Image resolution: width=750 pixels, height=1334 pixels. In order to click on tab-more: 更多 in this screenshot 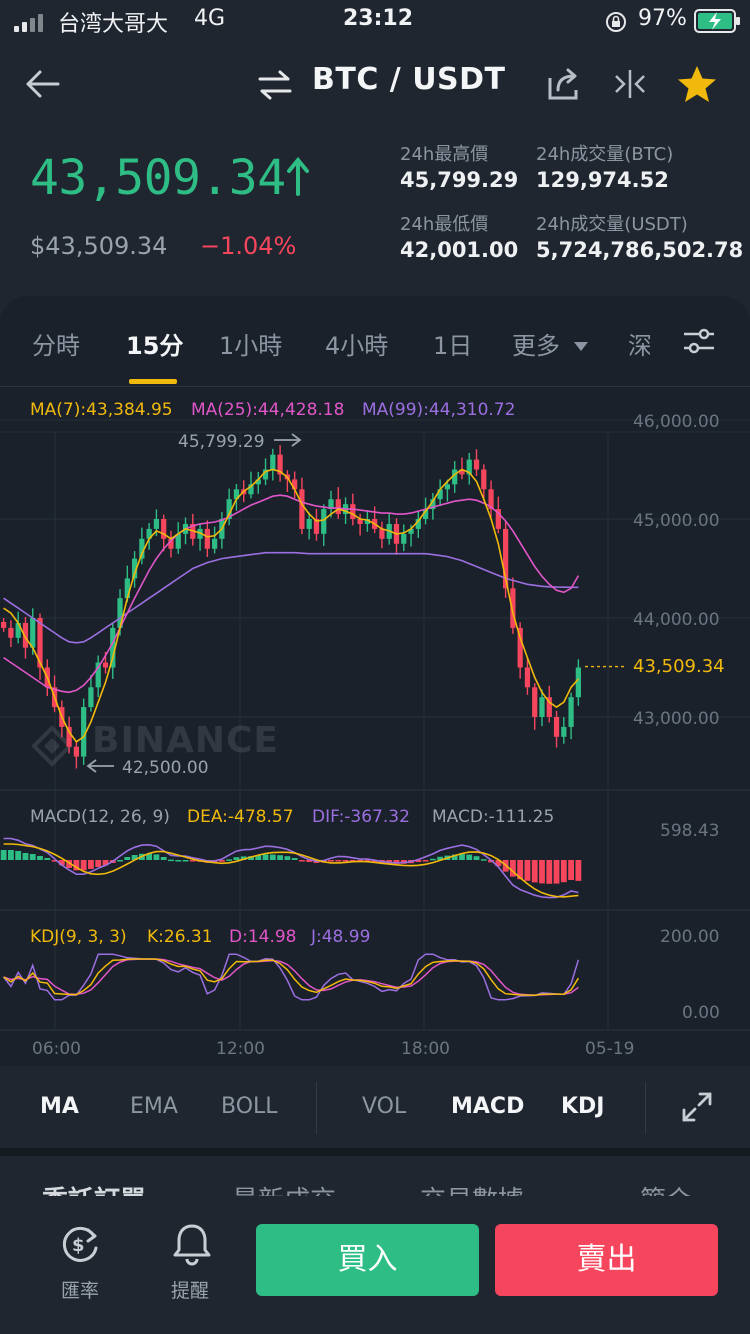, I will do `click(550, 343)`.